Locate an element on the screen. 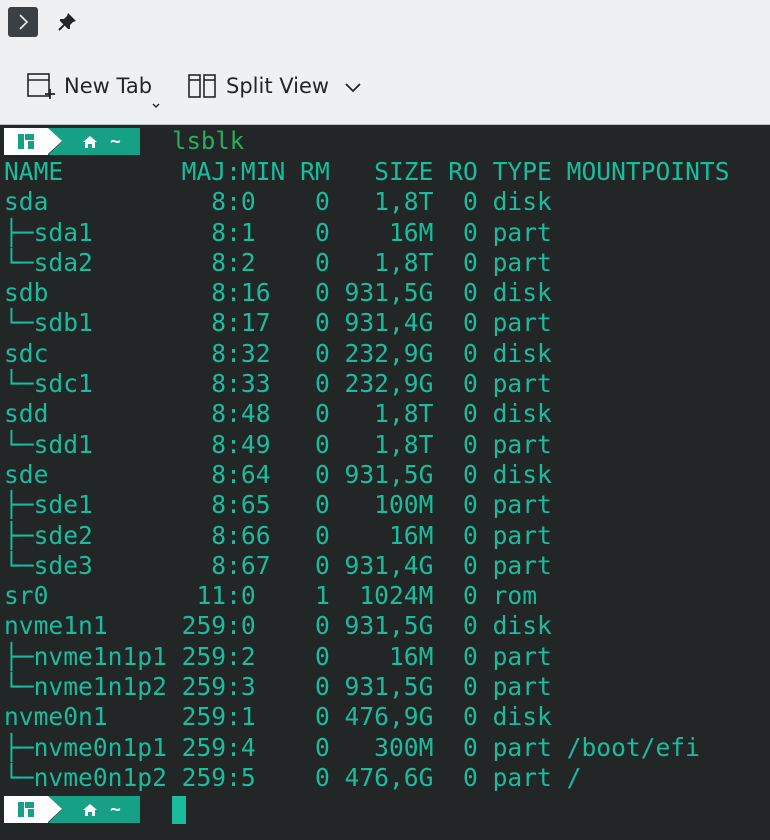  split-view-label: Split View is located at coordinates (278, 86).